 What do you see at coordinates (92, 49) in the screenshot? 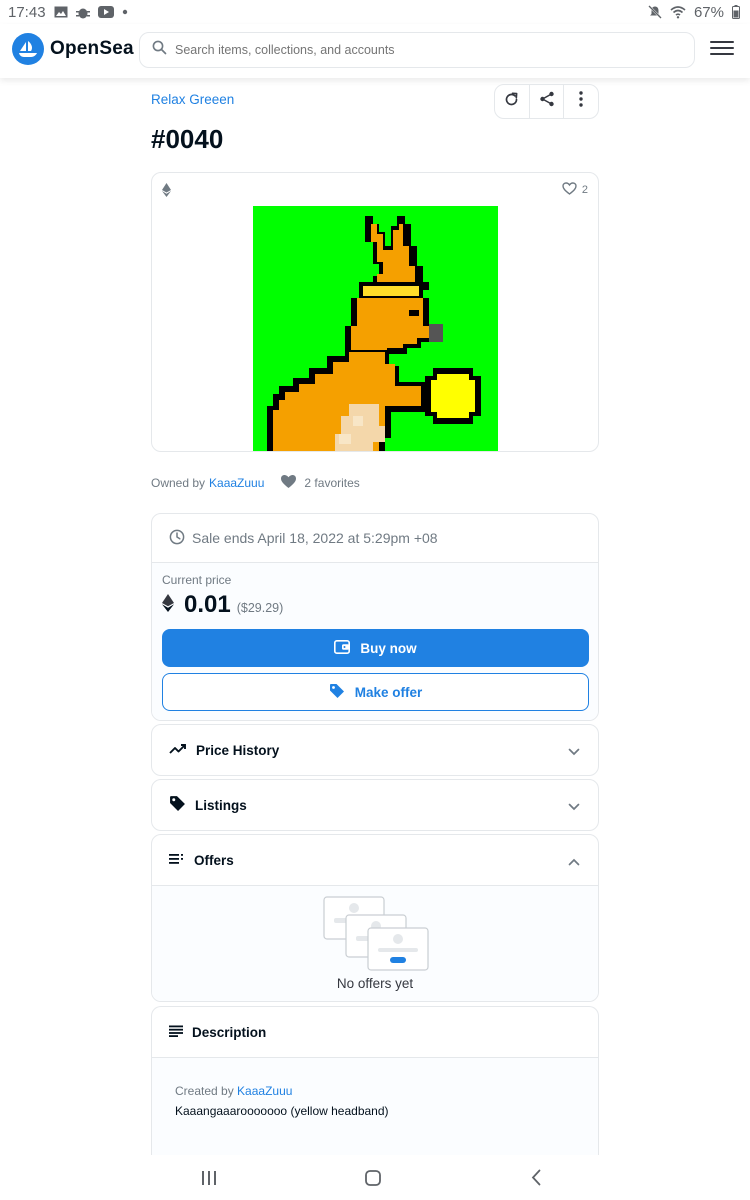
I see `brand-name: OpenSea` at bounding box center [92, 49].